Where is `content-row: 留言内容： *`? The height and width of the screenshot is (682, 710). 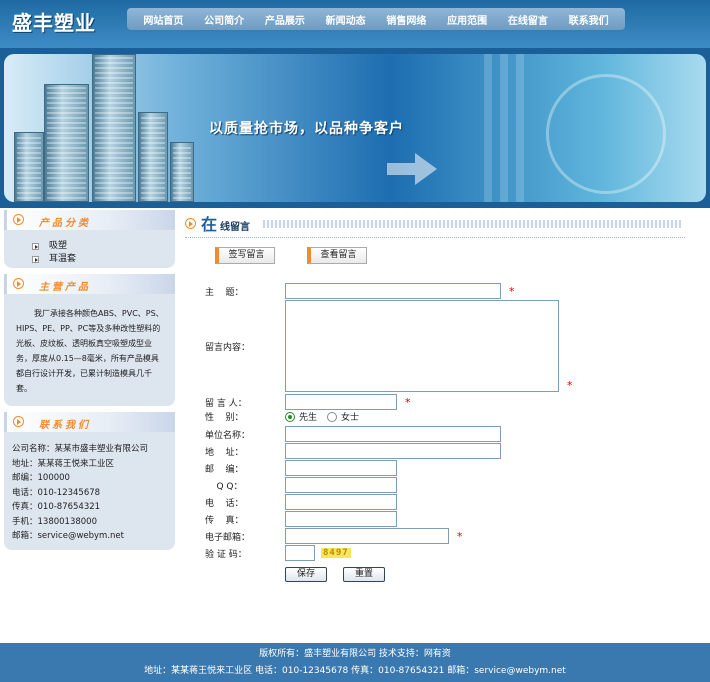
content-row: 留言内容： * is located at coordinates (389, 346).